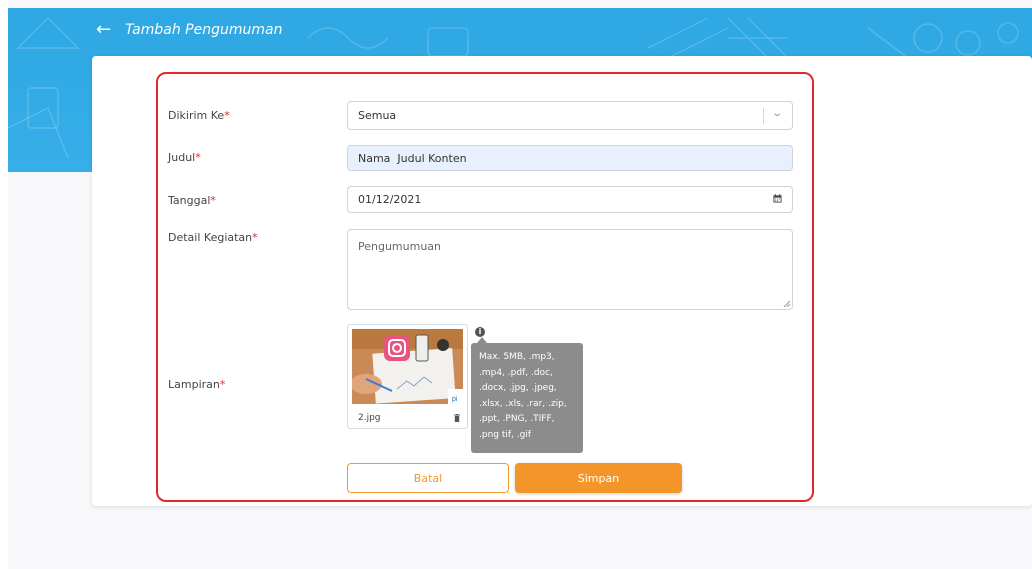  What do you see at coordinates (213, 237) in the screenshot?
I see `detail-label: Detail Kegiatan*` at bounding box center [213, 237].